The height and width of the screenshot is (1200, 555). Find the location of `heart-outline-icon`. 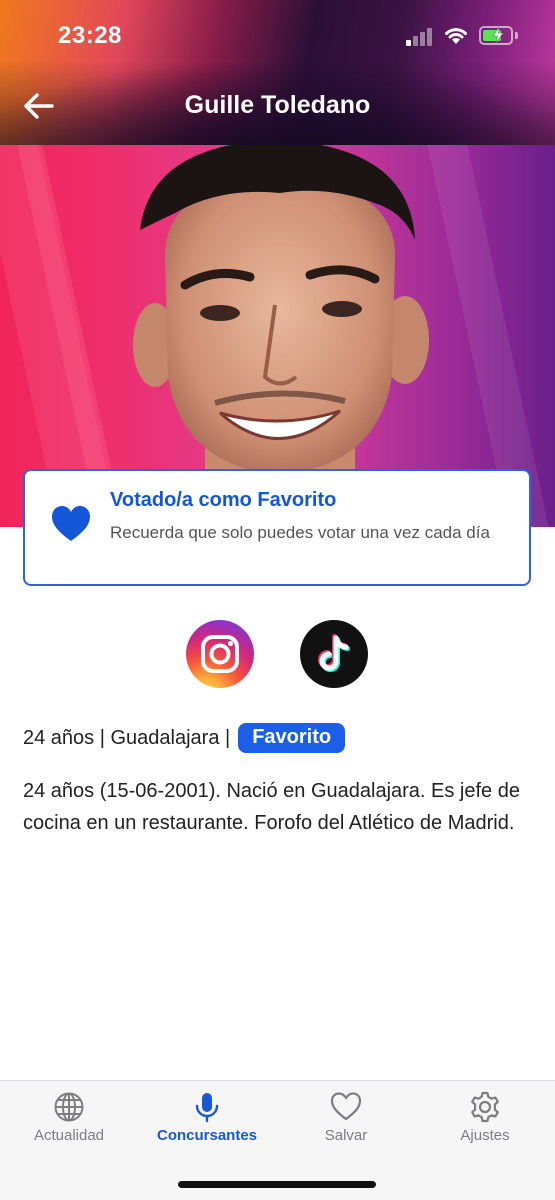

heart-outline-icon is located at coordinates (346, 1106).